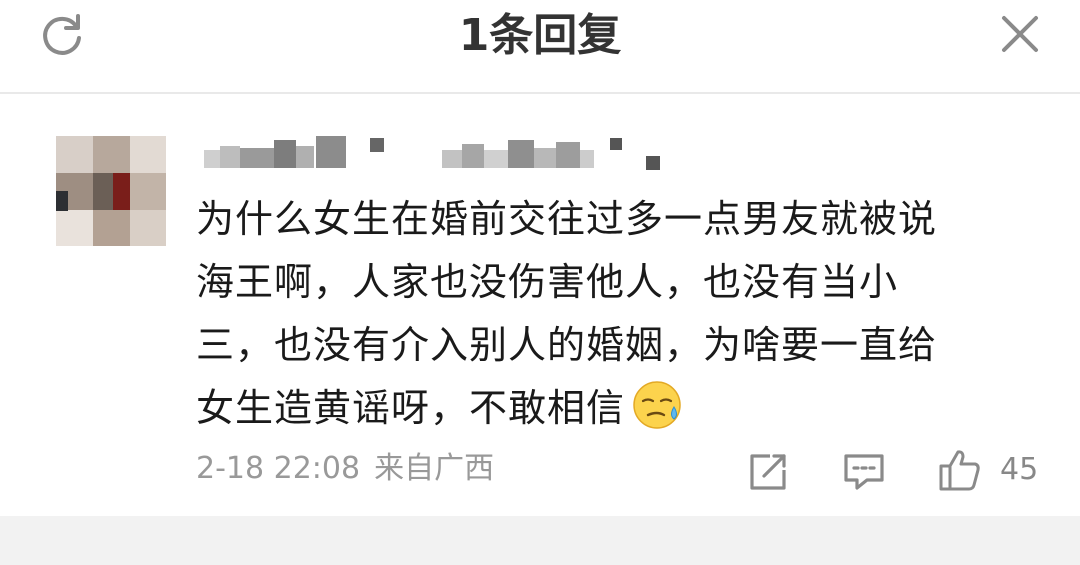 Image resolution: width=1080 pixels, height=565 pixels. I want to click on comment-line-text: 女生造黄谣呀，不敢相信, so click(411, 408).